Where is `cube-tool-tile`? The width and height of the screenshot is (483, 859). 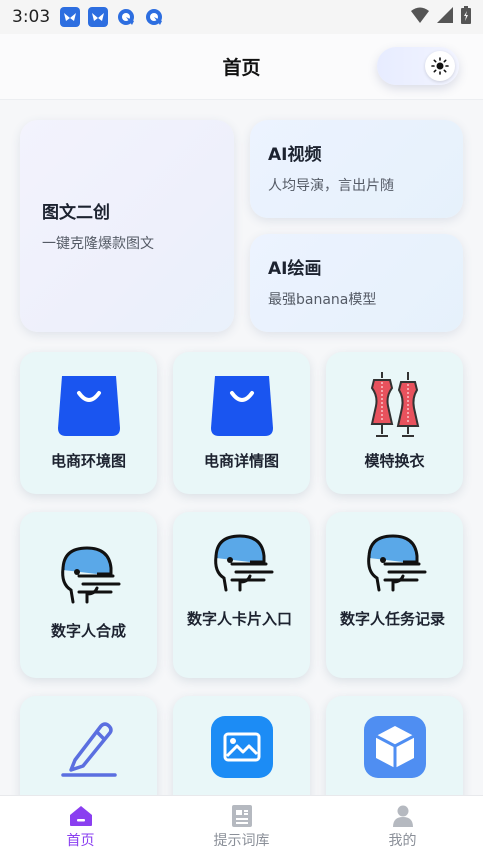 cube-tool-tile is located at coordinates (394, 745).